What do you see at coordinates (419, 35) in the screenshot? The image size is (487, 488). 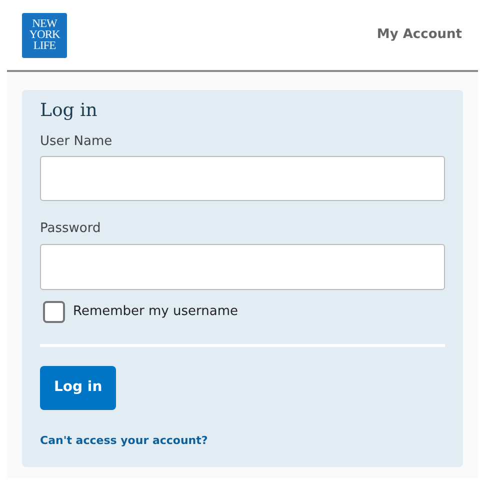 I see `my-account-link: My Account` at bounding box center [419, 35].